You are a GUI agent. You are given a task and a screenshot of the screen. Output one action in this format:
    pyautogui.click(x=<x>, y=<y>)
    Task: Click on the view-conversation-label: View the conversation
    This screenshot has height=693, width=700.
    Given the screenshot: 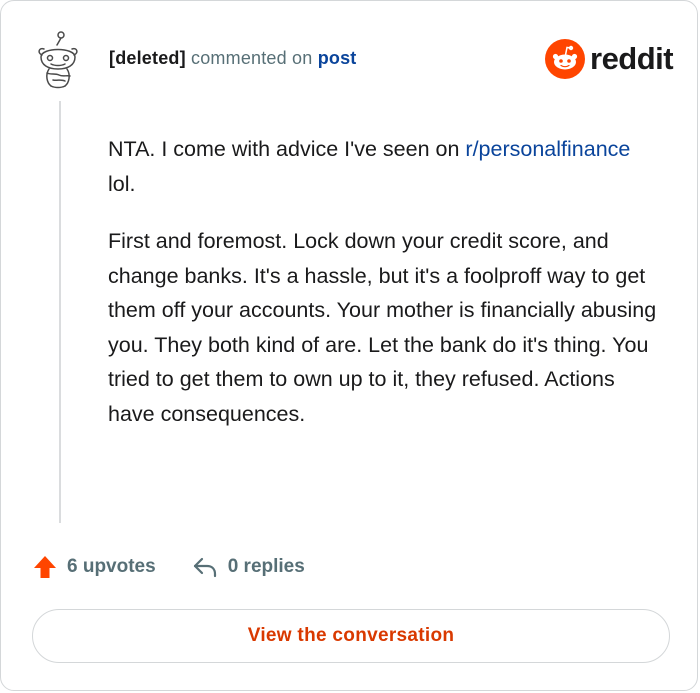 What is the action you would take?
    pyautogui.click(x=351, y=635)
    